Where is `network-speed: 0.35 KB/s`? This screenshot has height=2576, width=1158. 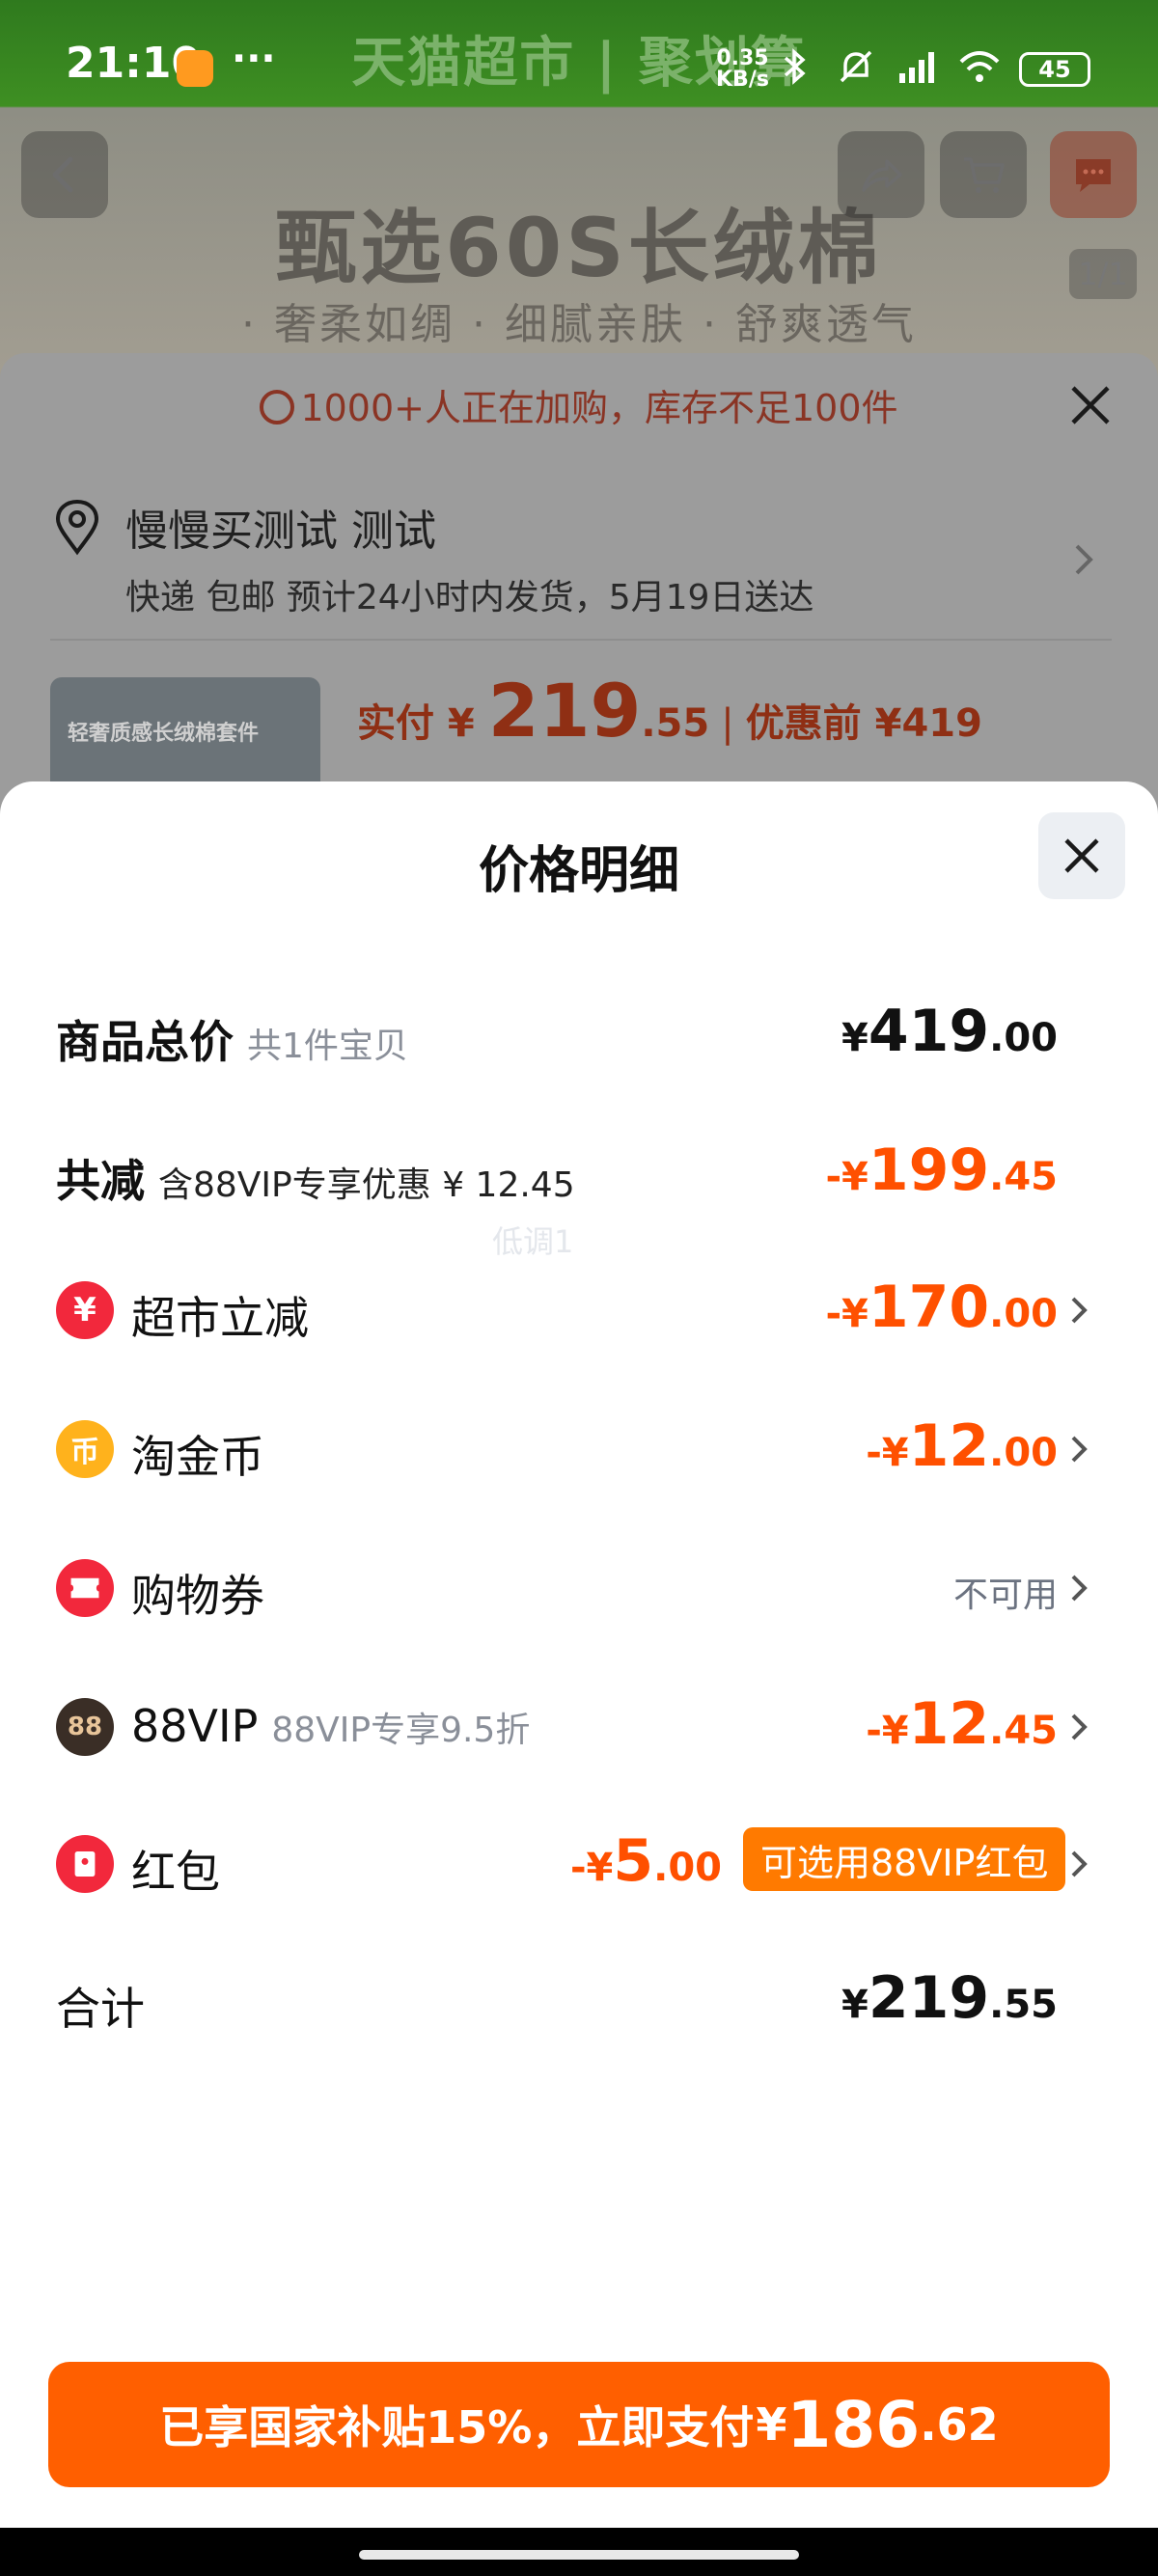 network-speed: 0.35 KB/s is located at coordinates (742, 69).